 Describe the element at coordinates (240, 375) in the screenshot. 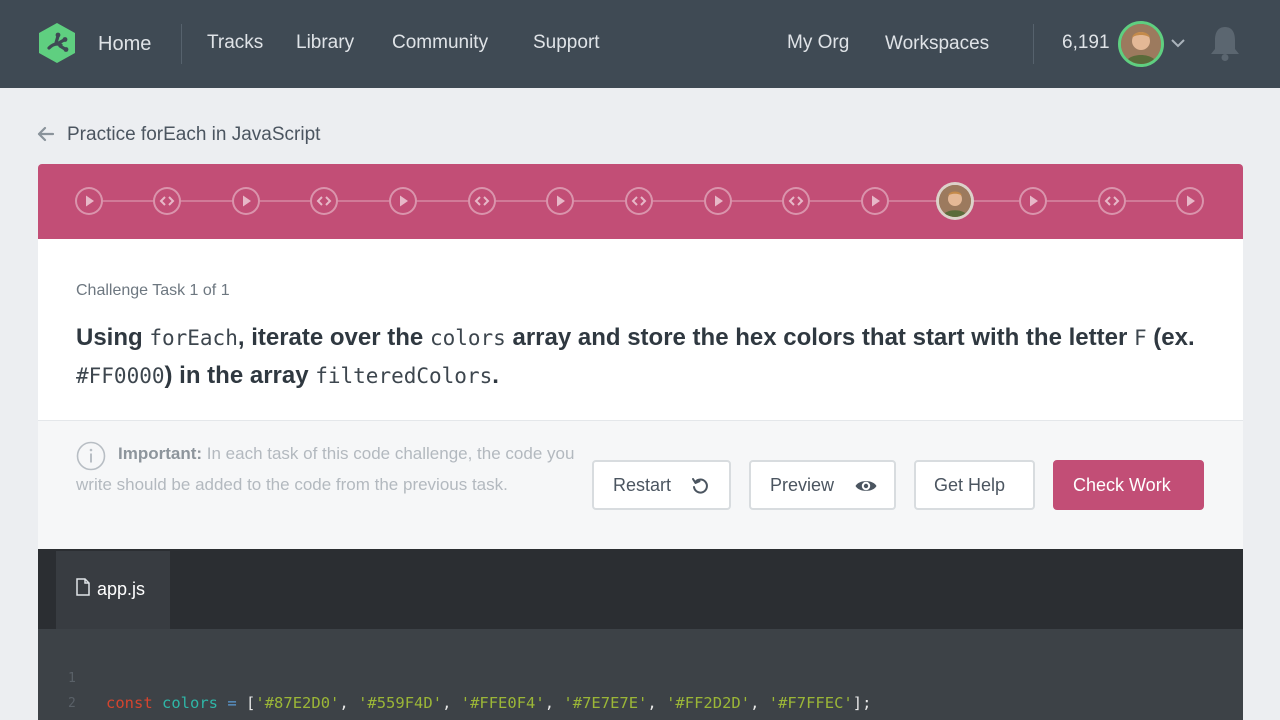

I see `prompt-text: ) in the array` at that location.